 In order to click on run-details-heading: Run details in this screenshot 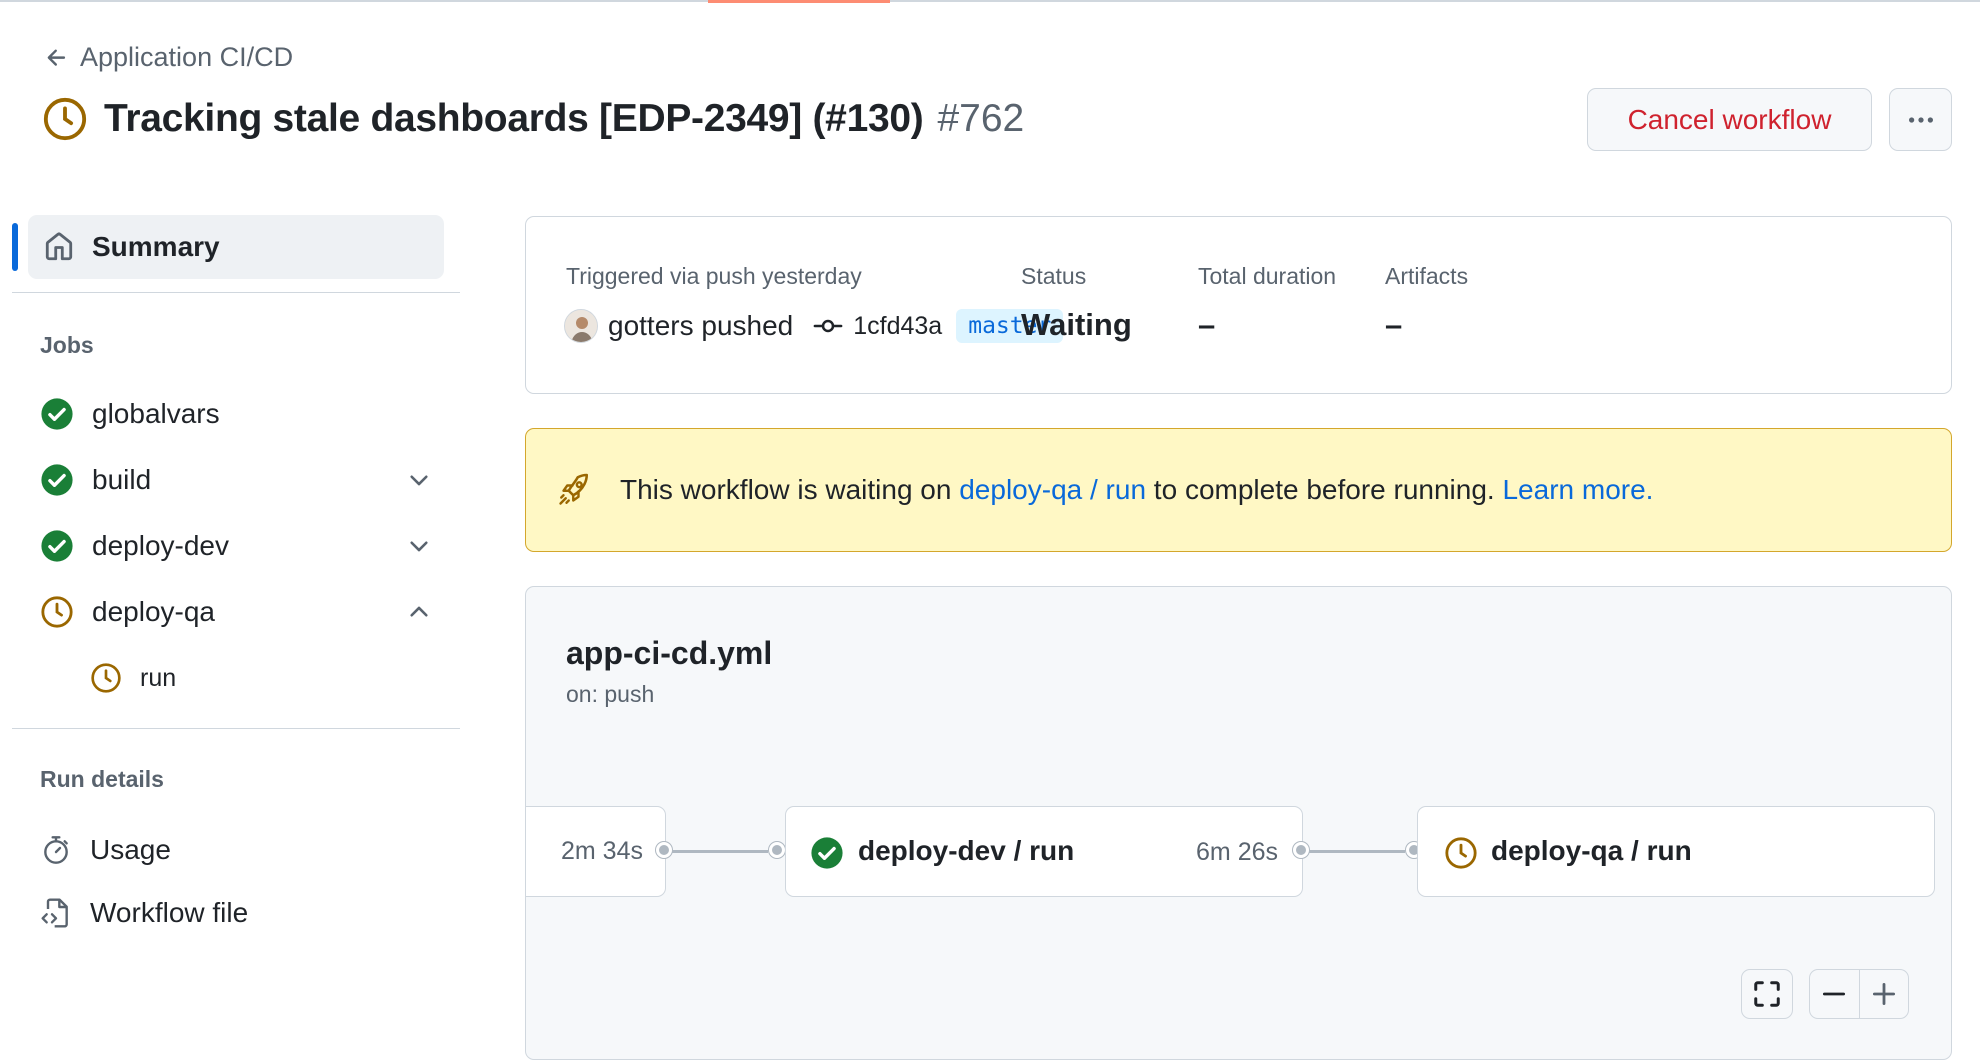, I will do `click(102, 779)`.